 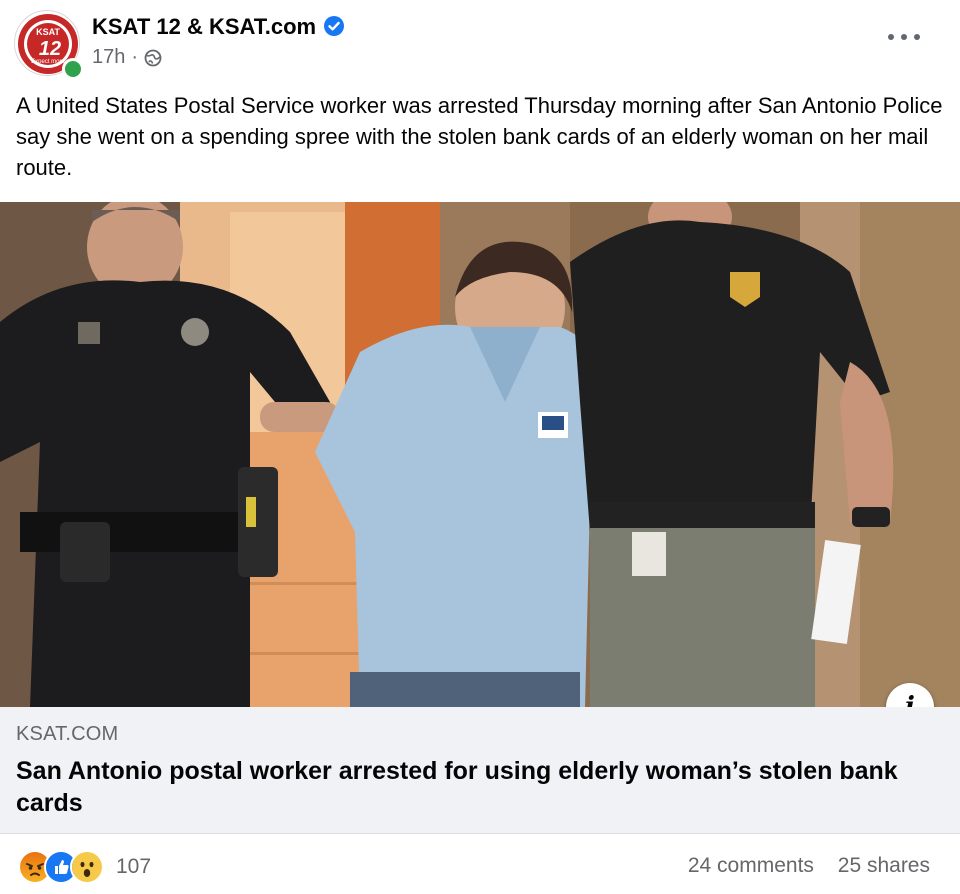 I want to click on reaction-summary: 107, so click(x=84, y=867).